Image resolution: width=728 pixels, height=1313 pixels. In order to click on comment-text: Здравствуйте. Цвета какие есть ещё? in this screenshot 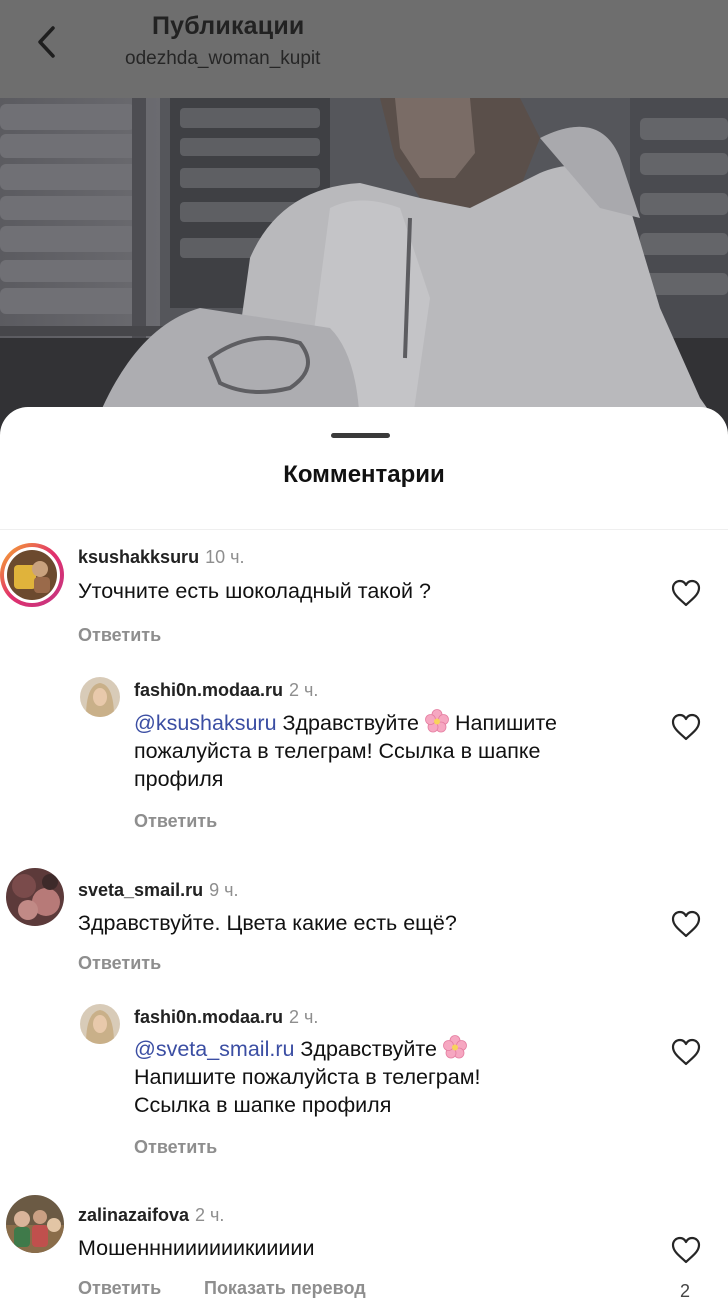, I will do `click(267, 923)`.